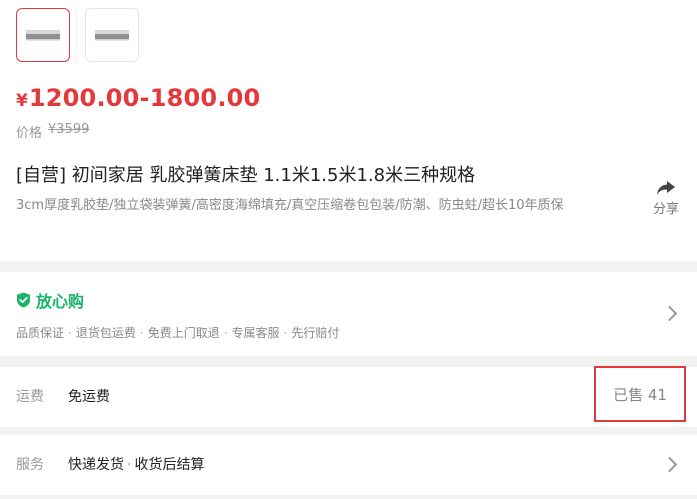 This screenshot has height=499, width=697. What do you see at coordinates (69, 129) in the screenshot?
I see `original-price: ¥3599` at bounding box center [69, 129].